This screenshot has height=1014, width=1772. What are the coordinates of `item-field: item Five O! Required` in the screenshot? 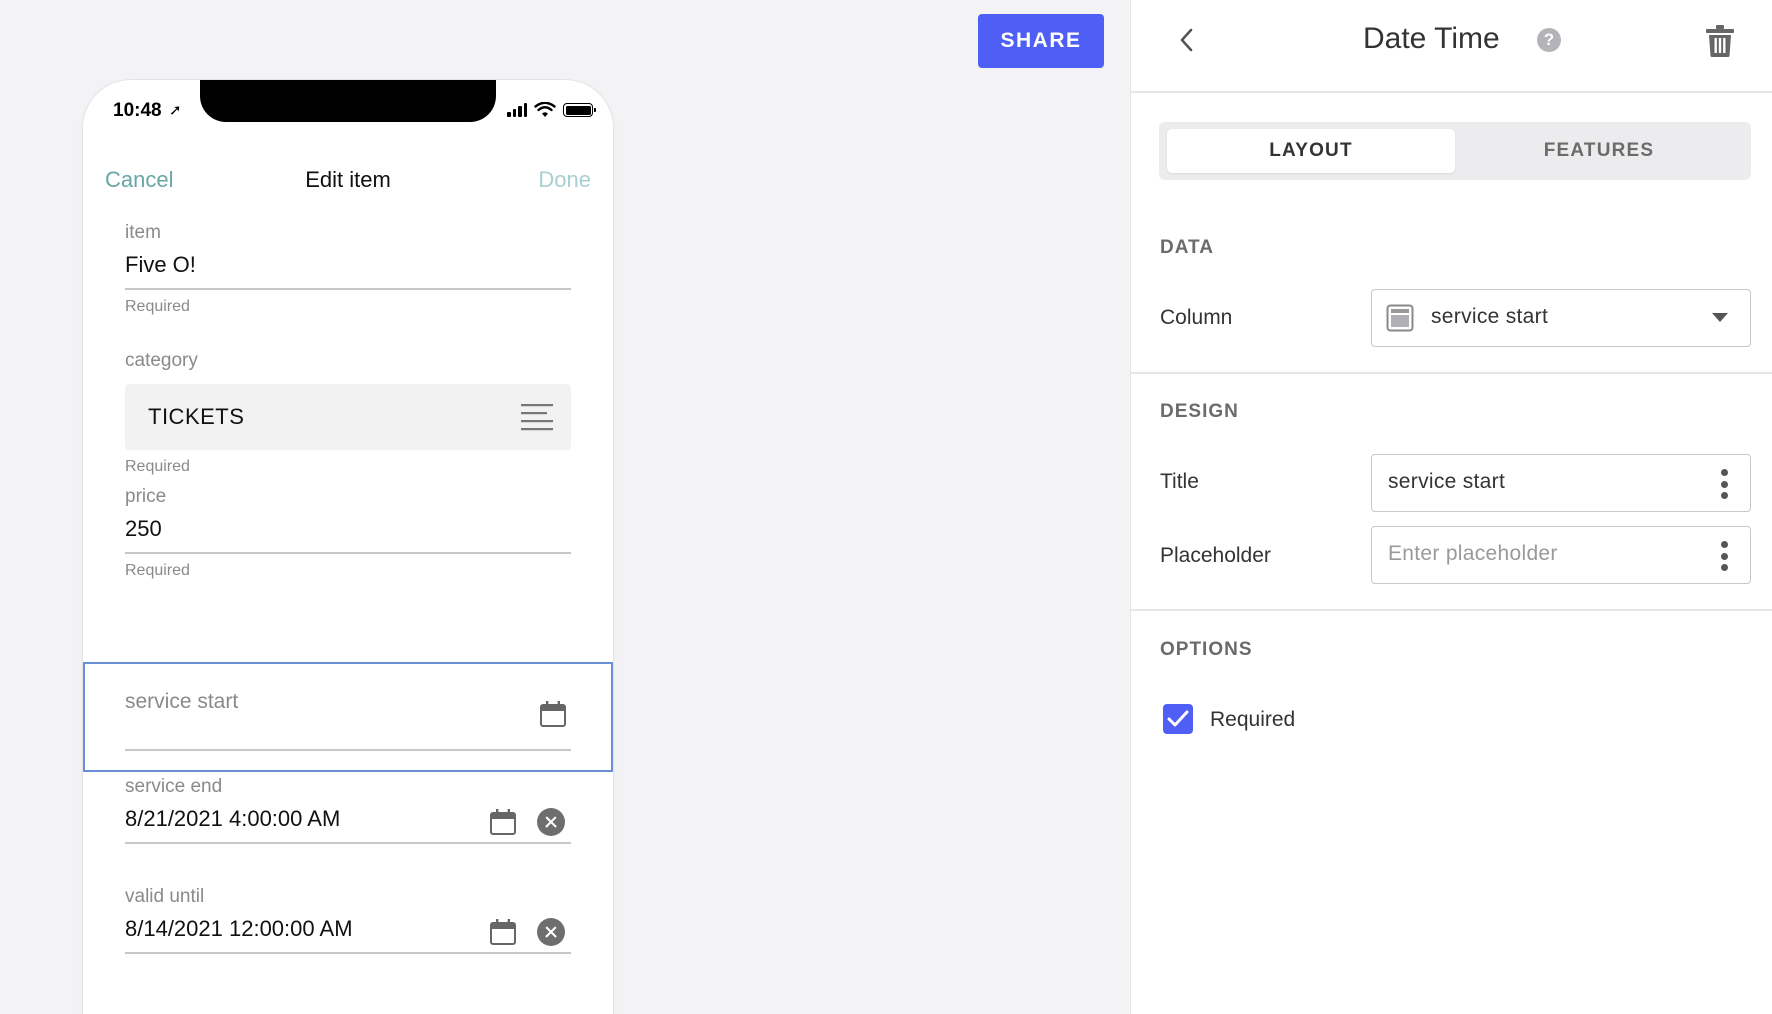 It's located at (348, 269).